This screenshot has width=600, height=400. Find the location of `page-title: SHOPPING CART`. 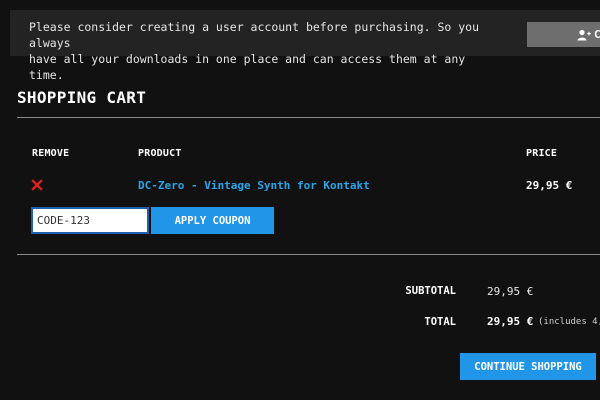

page-title: SHOPPING CART is located at coordinates (82, 97).